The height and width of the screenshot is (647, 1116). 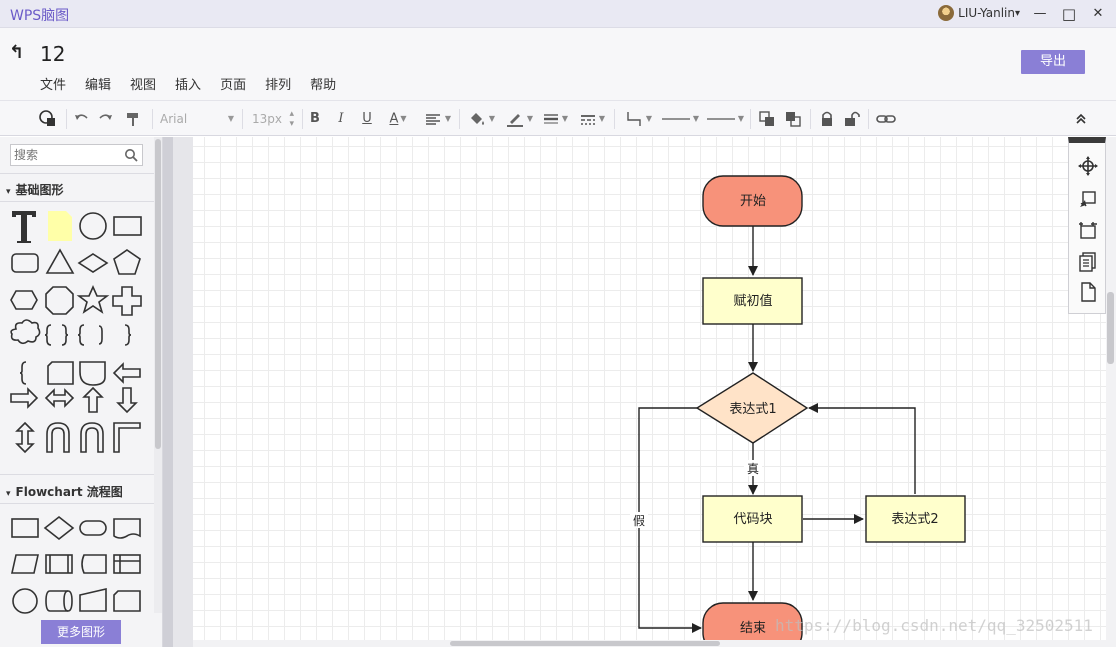 What do you see at coordinates (1098, 14) in the screenshot?
I see `close-button: ✕` at bounding box center [1098, 14].